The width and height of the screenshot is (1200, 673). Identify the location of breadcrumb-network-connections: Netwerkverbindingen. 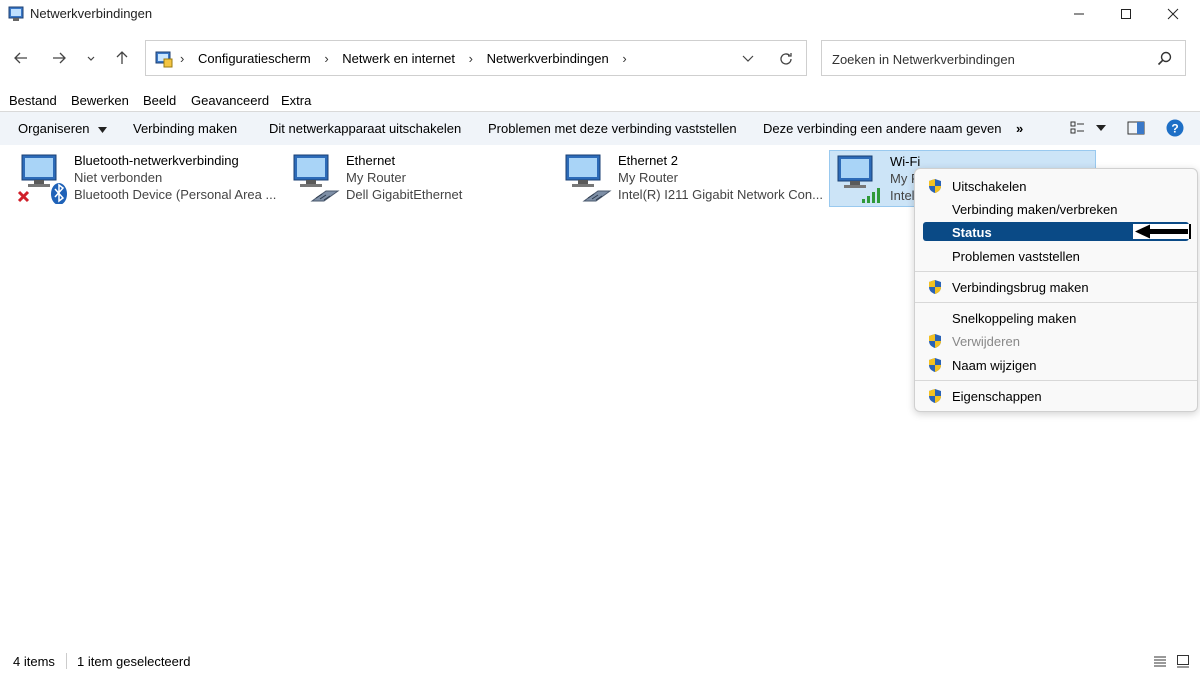
(548, 58).